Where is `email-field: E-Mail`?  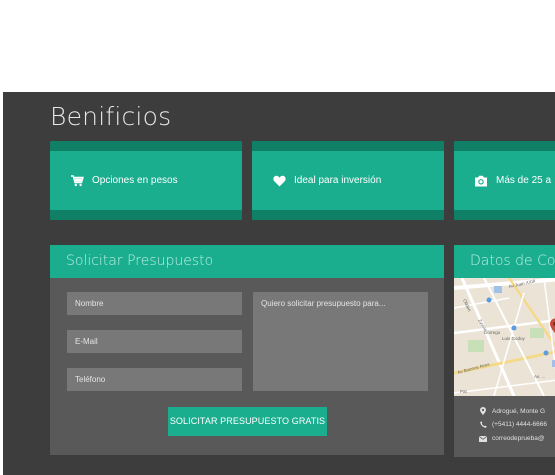 email-field: E-Mail is located at coordinates (154, 341).